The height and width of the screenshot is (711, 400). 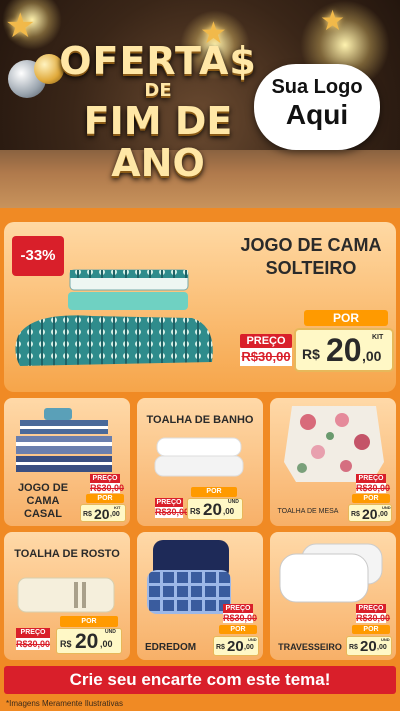 I want to click on title-line-1: OFERTA$, so click(x=158, y=61).